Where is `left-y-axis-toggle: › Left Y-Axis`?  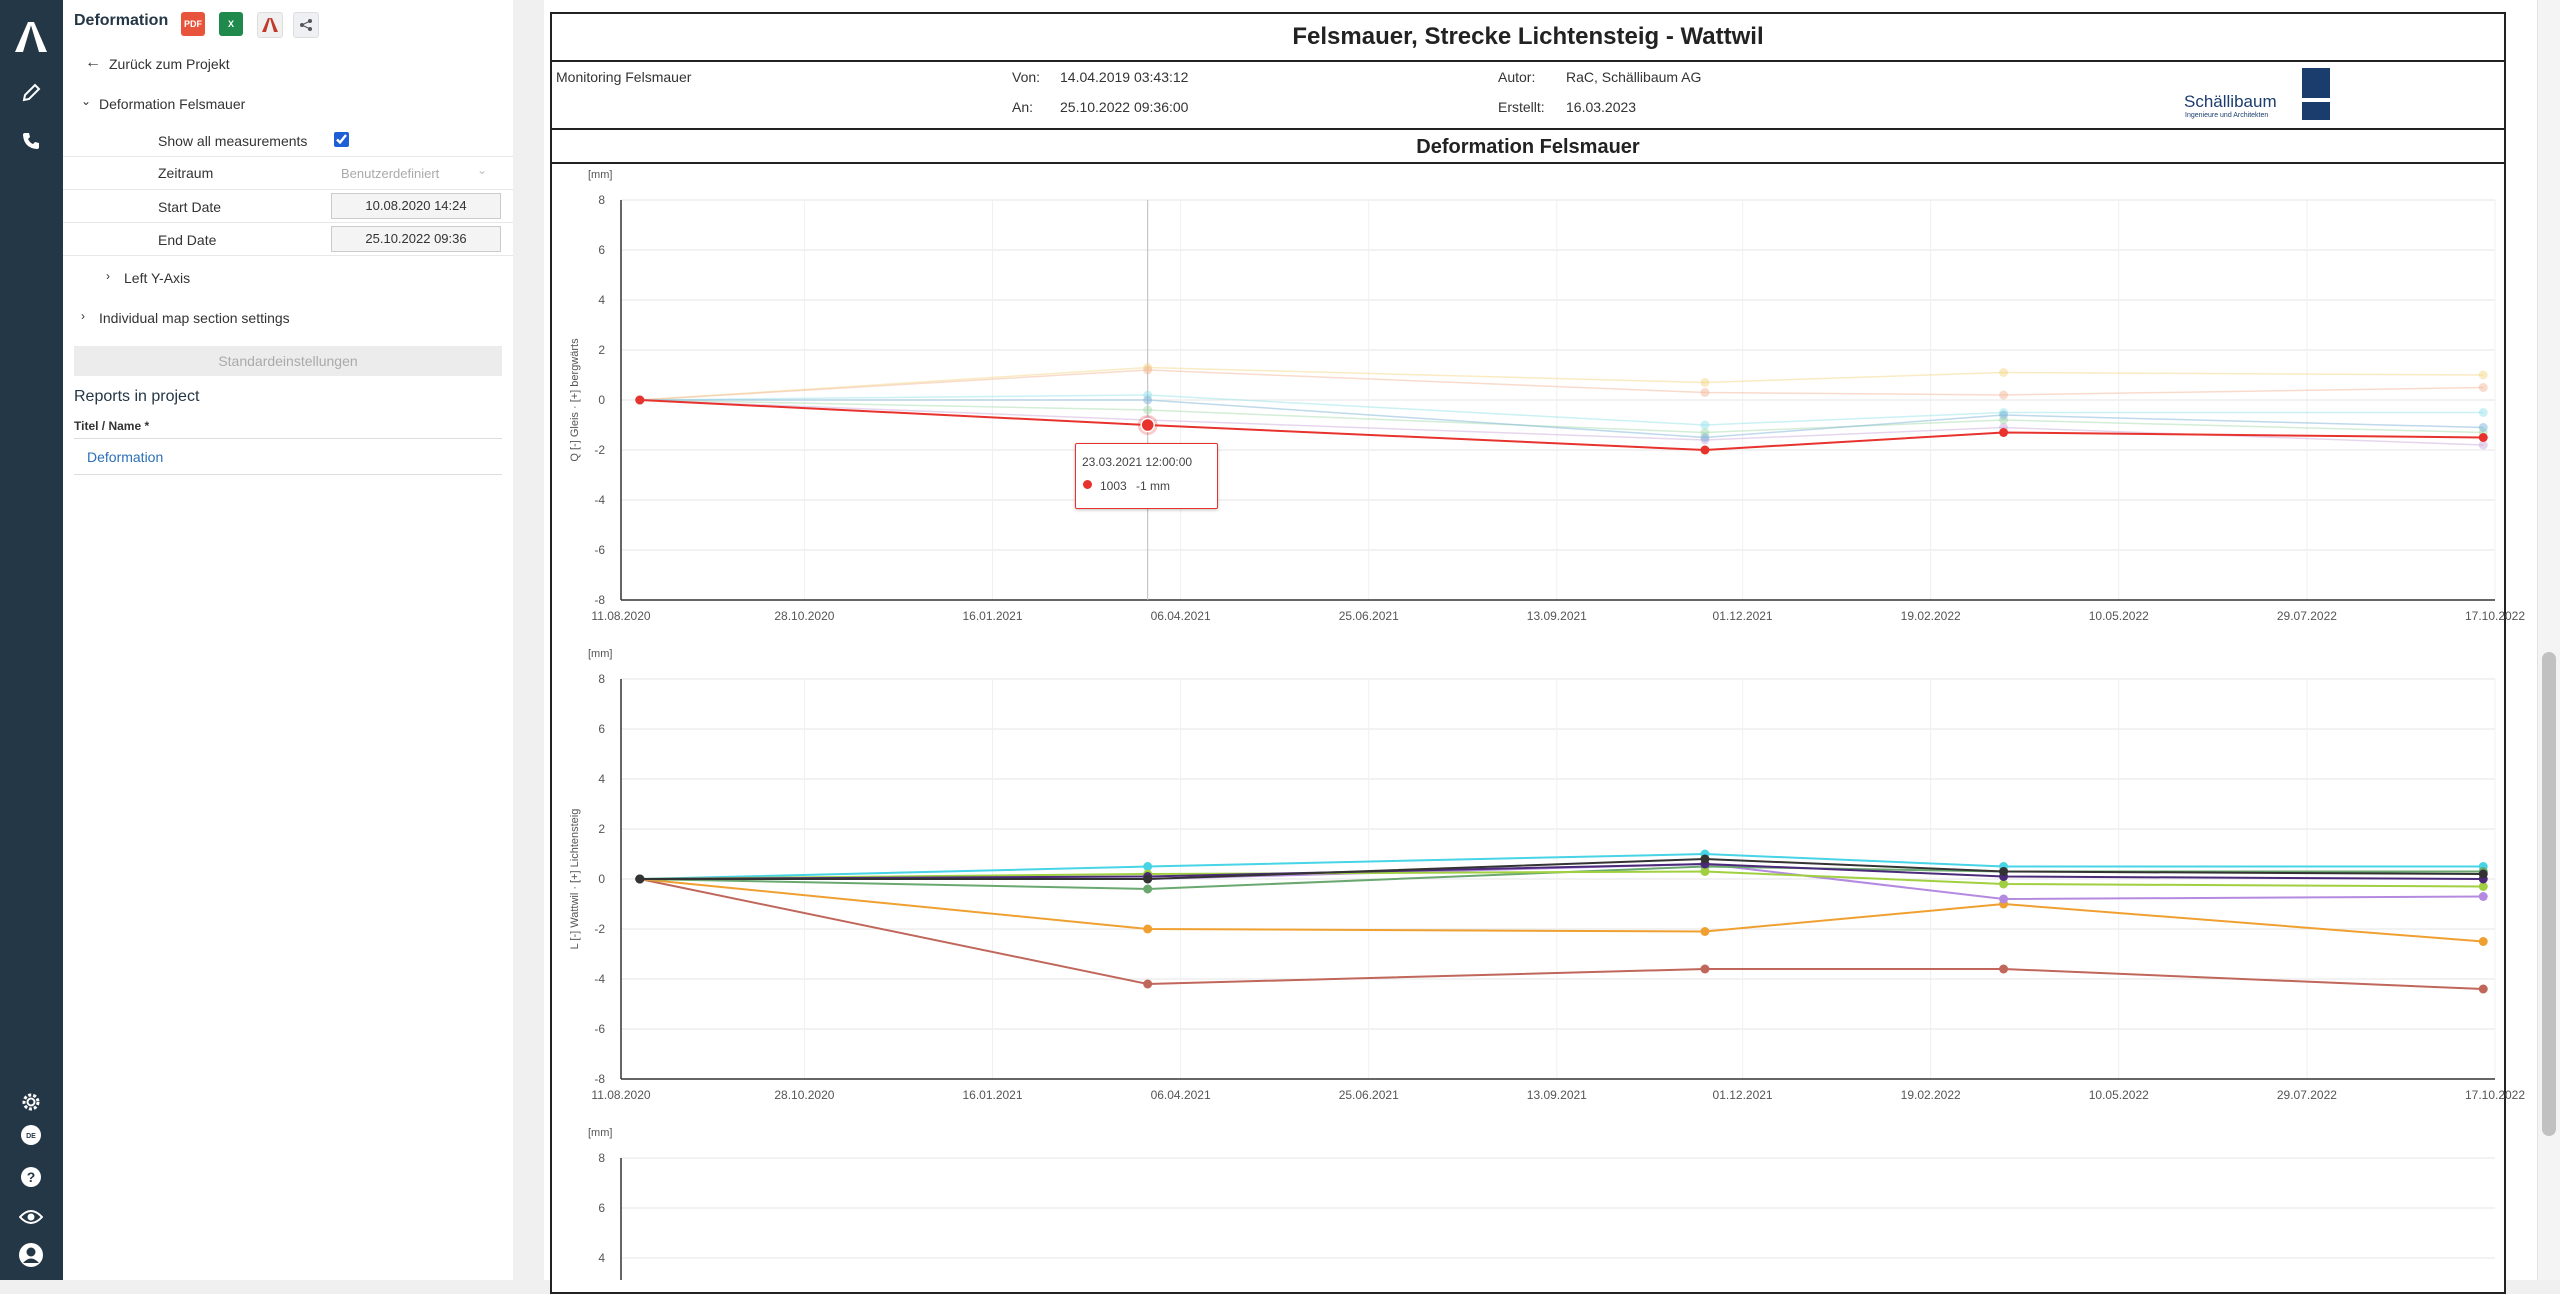 left-y-axis-toggle: › Left Y-Axis is located at coordinates (288, 279).